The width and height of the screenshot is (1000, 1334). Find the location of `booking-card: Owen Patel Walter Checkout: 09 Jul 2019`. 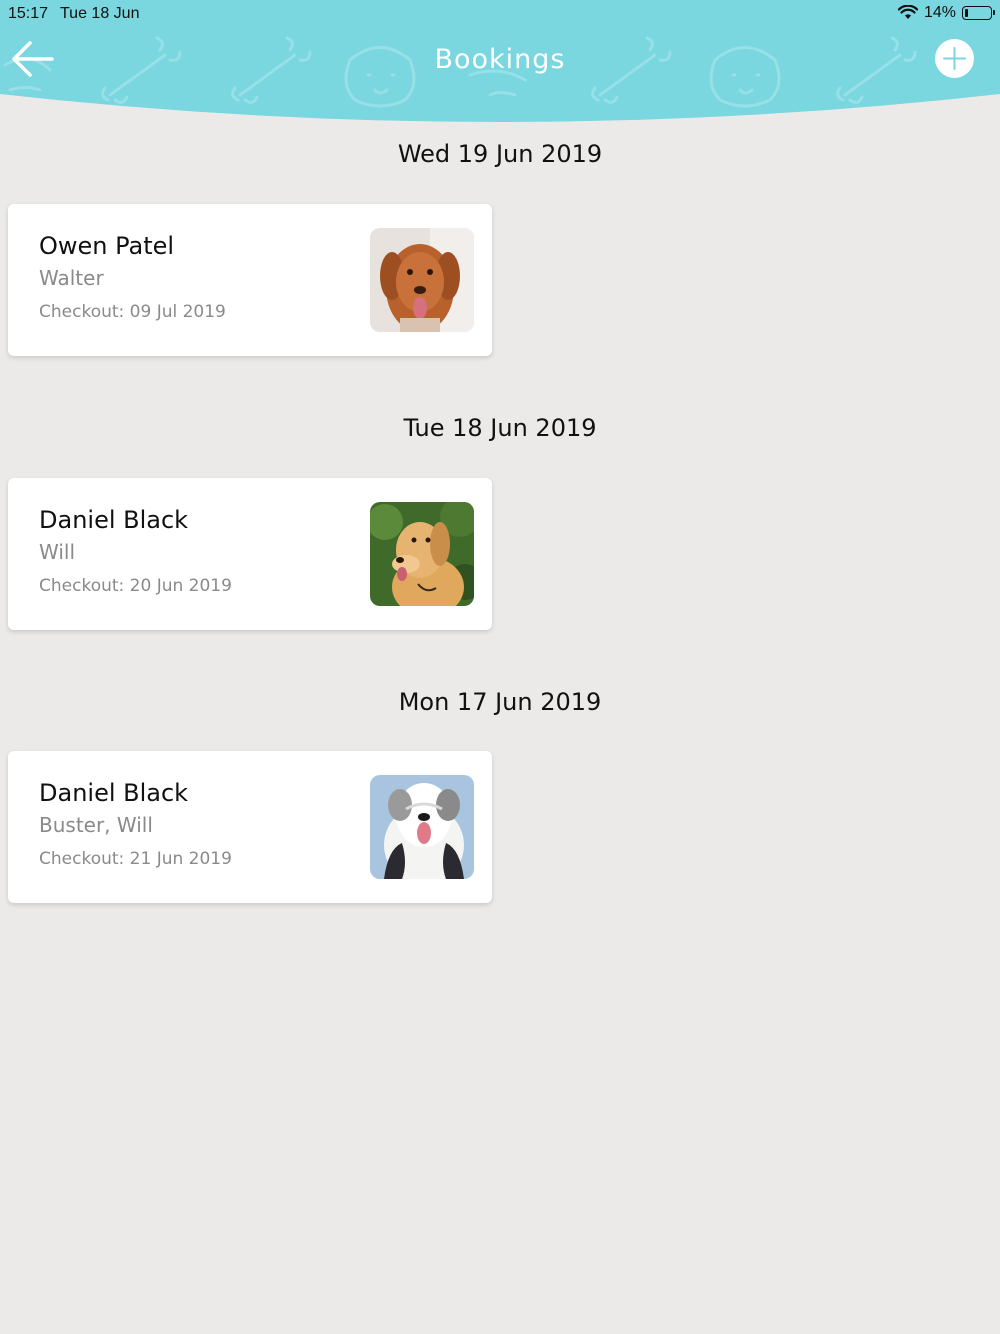

booking-card: Owen Patel Walter Checkout: 09 Jul 2019 is located at coordinates (250, 280).